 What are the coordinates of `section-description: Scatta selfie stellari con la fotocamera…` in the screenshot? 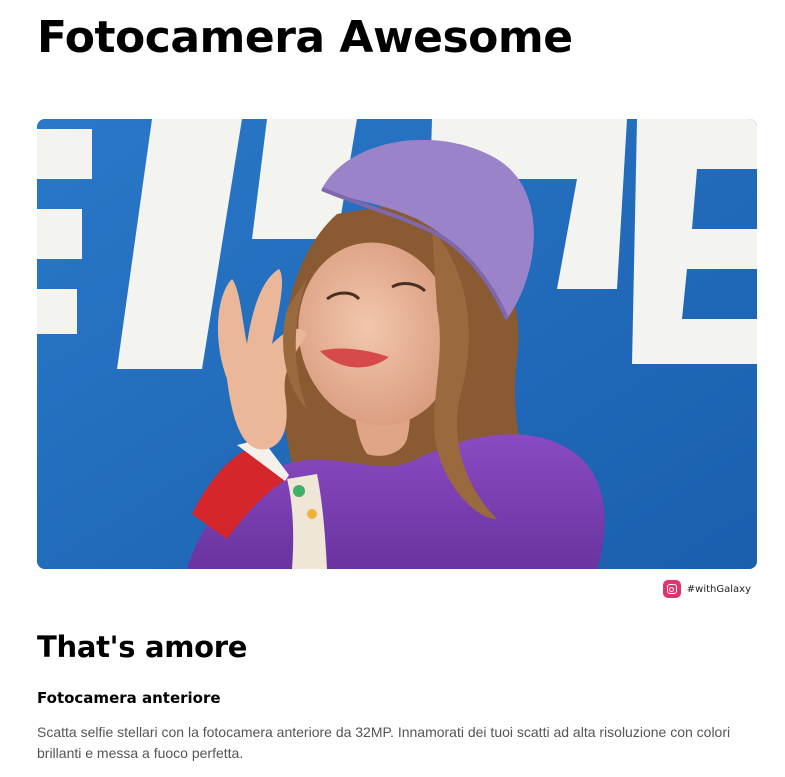 It's located at (384, 742).